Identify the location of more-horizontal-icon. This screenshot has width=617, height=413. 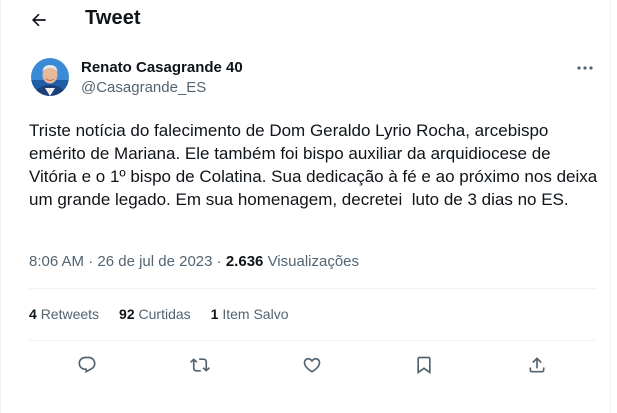
(585, 68).